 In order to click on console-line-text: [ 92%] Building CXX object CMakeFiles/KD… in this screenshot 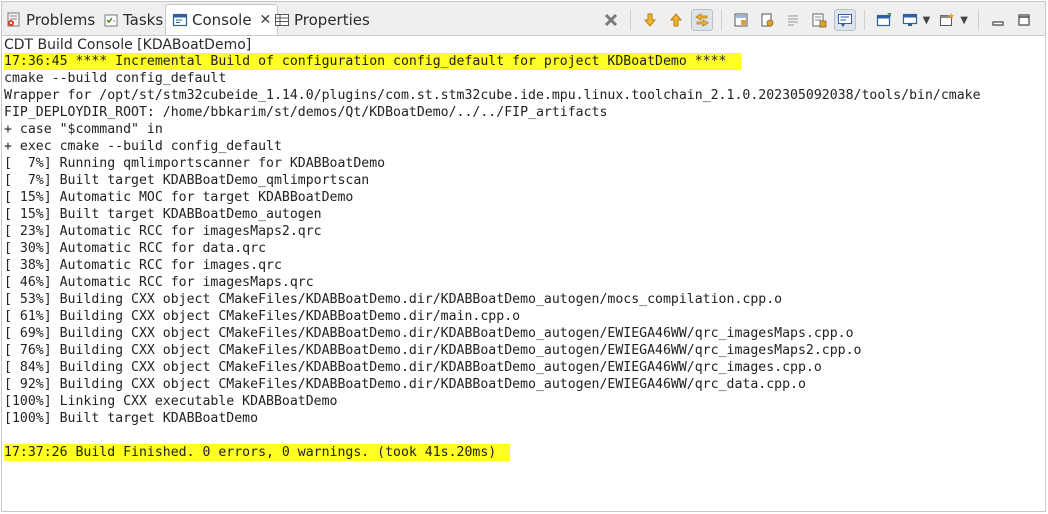, I will do `click(405, 384)`.